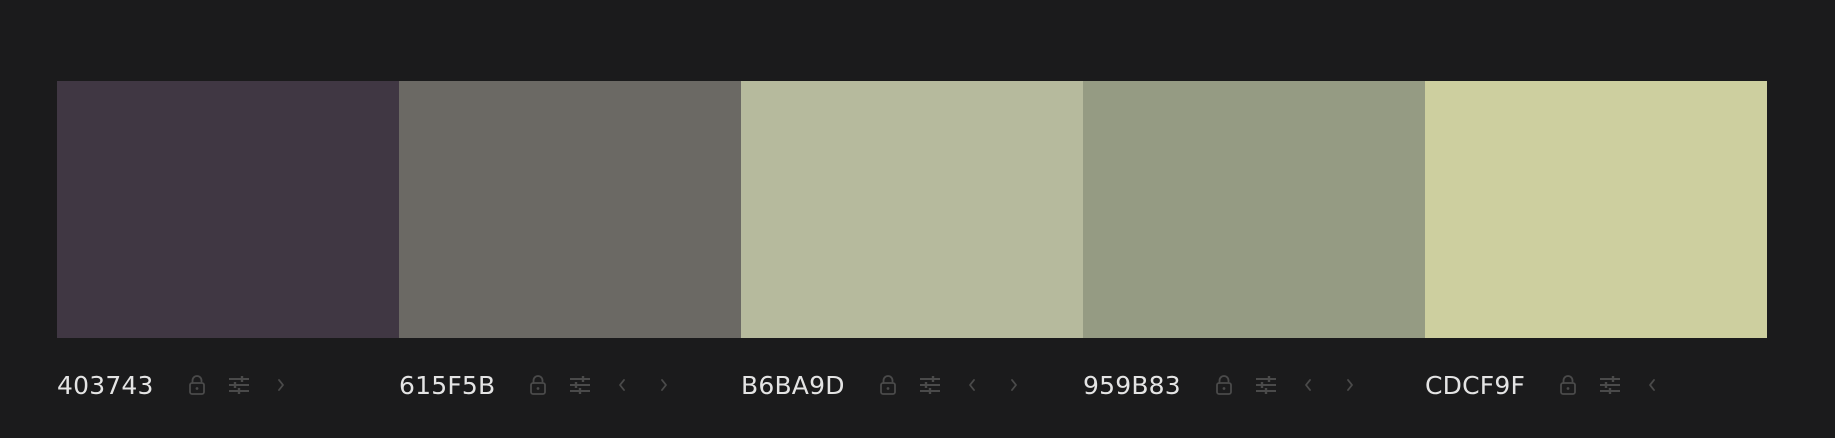 This screenshot has height=438, width=1835. I want to click on color-column-3: B6BA9D, so click(912, 385).